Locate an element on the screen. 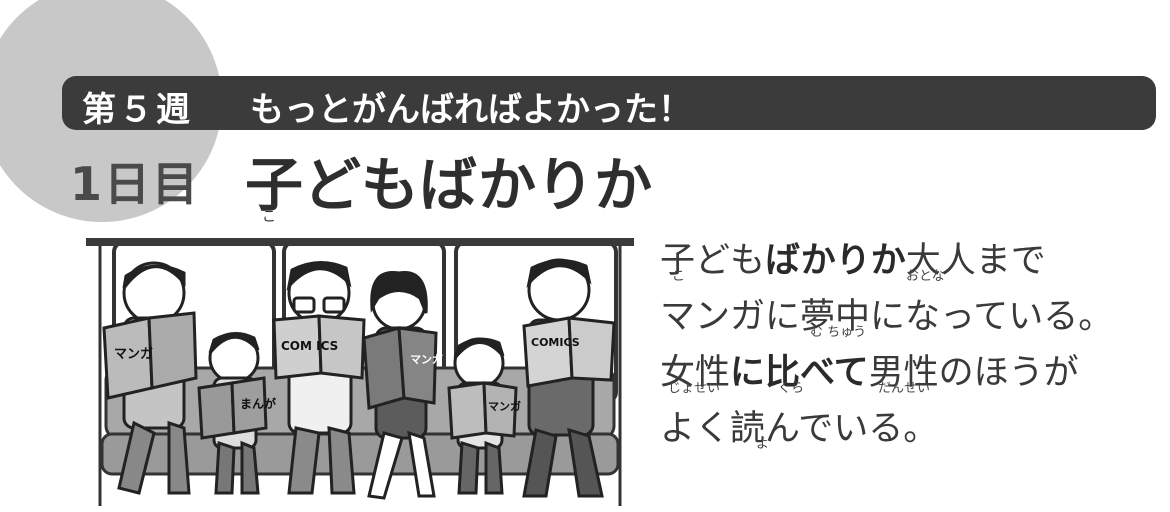 The height and width of the screenshot is (512, 1170). body-line-4: よく読んでいる。 よ is located at coordinates (886, 429).